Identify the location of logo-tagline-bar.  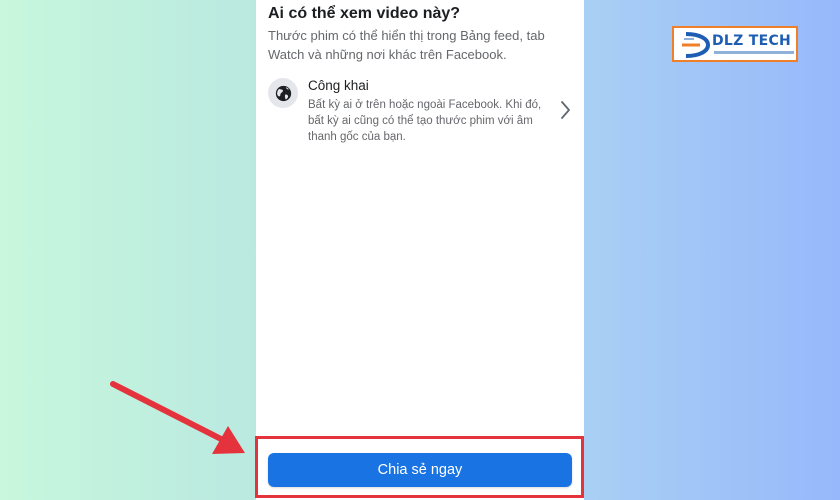
(754, 52).